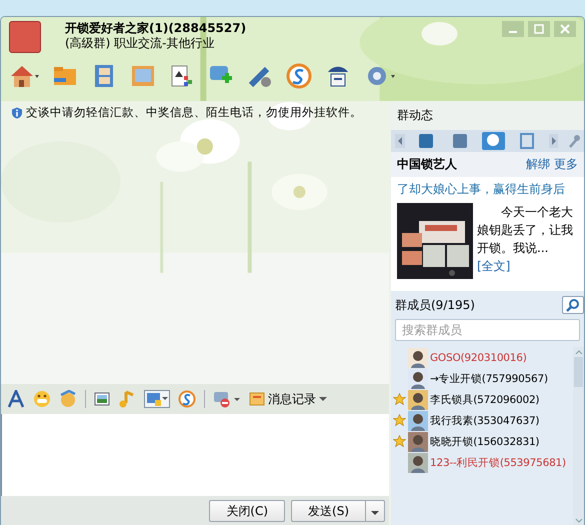 This screenshot has width=585, height=525. What do you see at coordinates (16, 399) in the screenshot?
I see `font-icon` at bounding box center [16, 399].